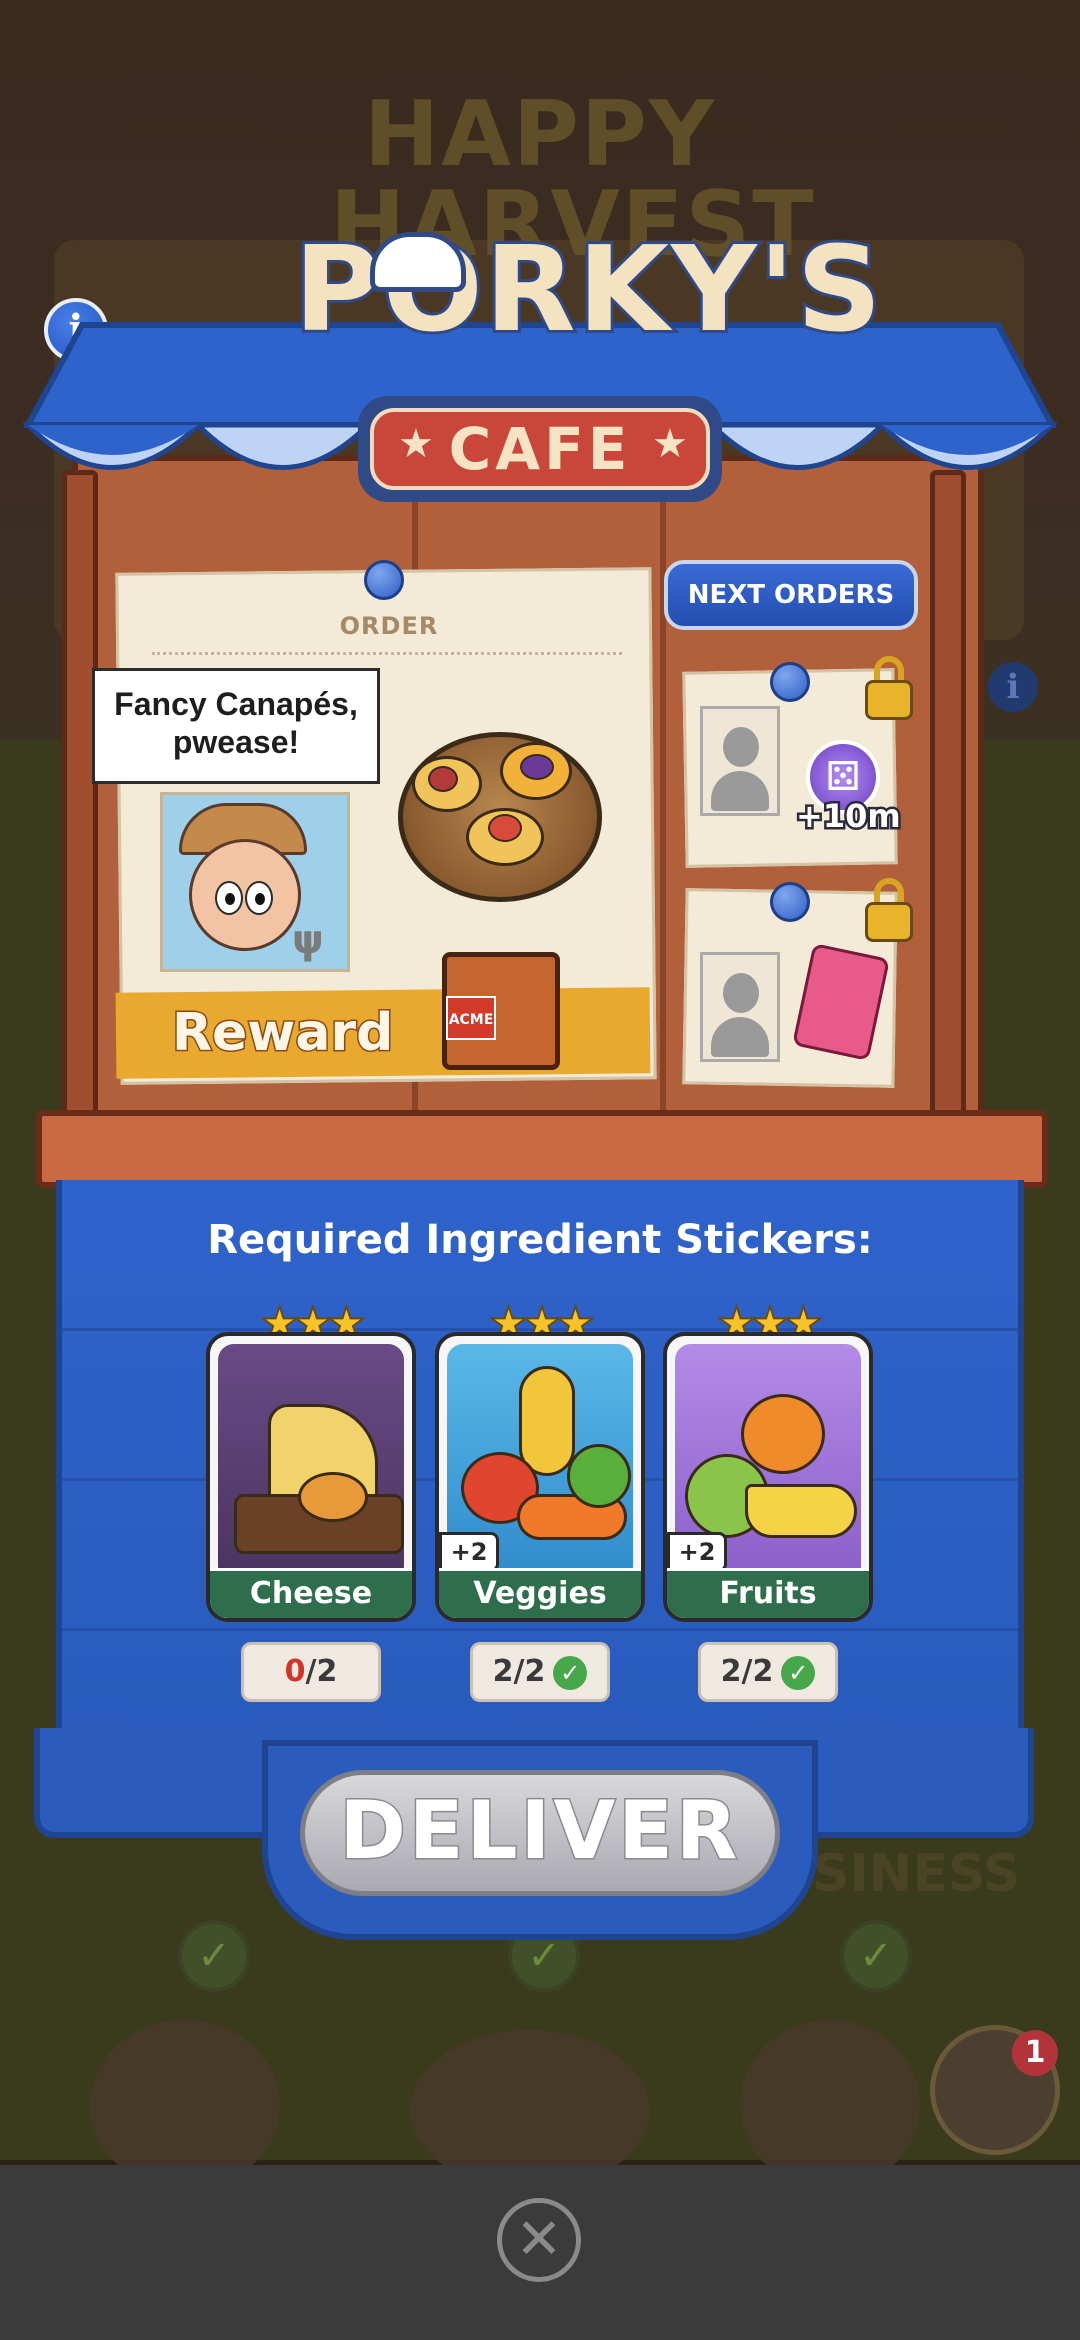  What do you see at coordinates (783, 1434) in the screenshot?
I see `orange-icon` at bounding box center [783, 1434].